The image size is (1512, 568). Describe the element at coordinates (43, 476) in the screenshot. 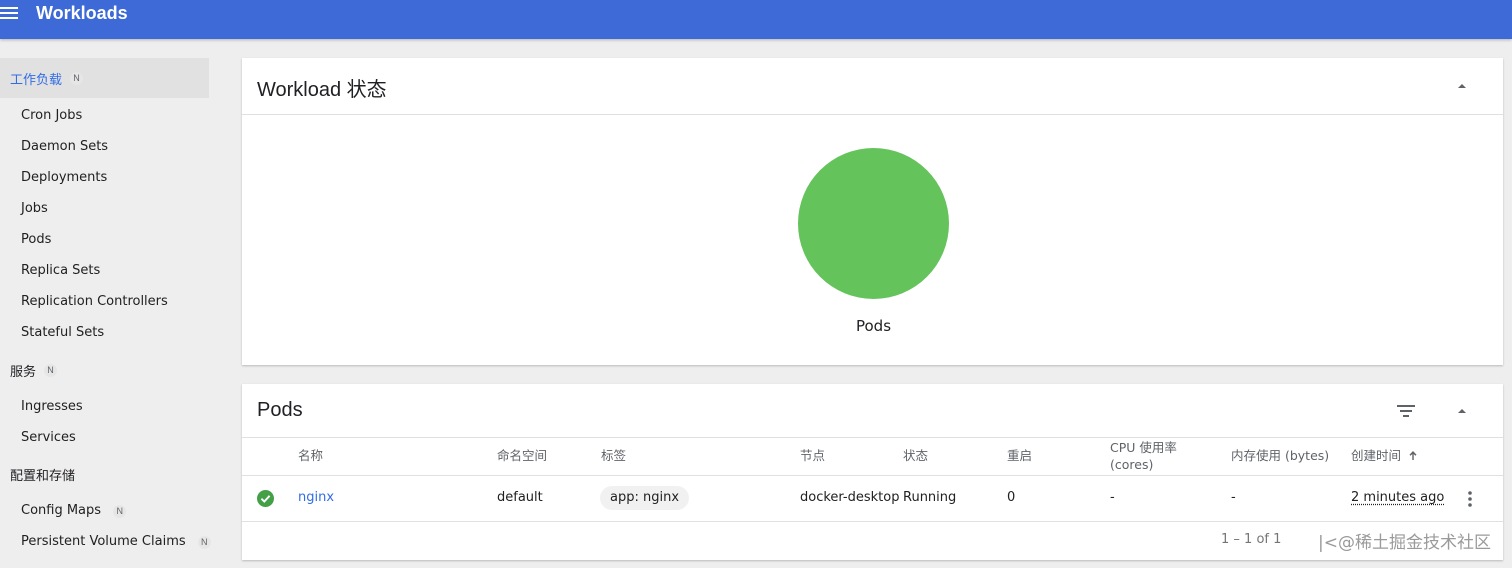

I see `sidebar-section-label: 配置和存储` at that location.